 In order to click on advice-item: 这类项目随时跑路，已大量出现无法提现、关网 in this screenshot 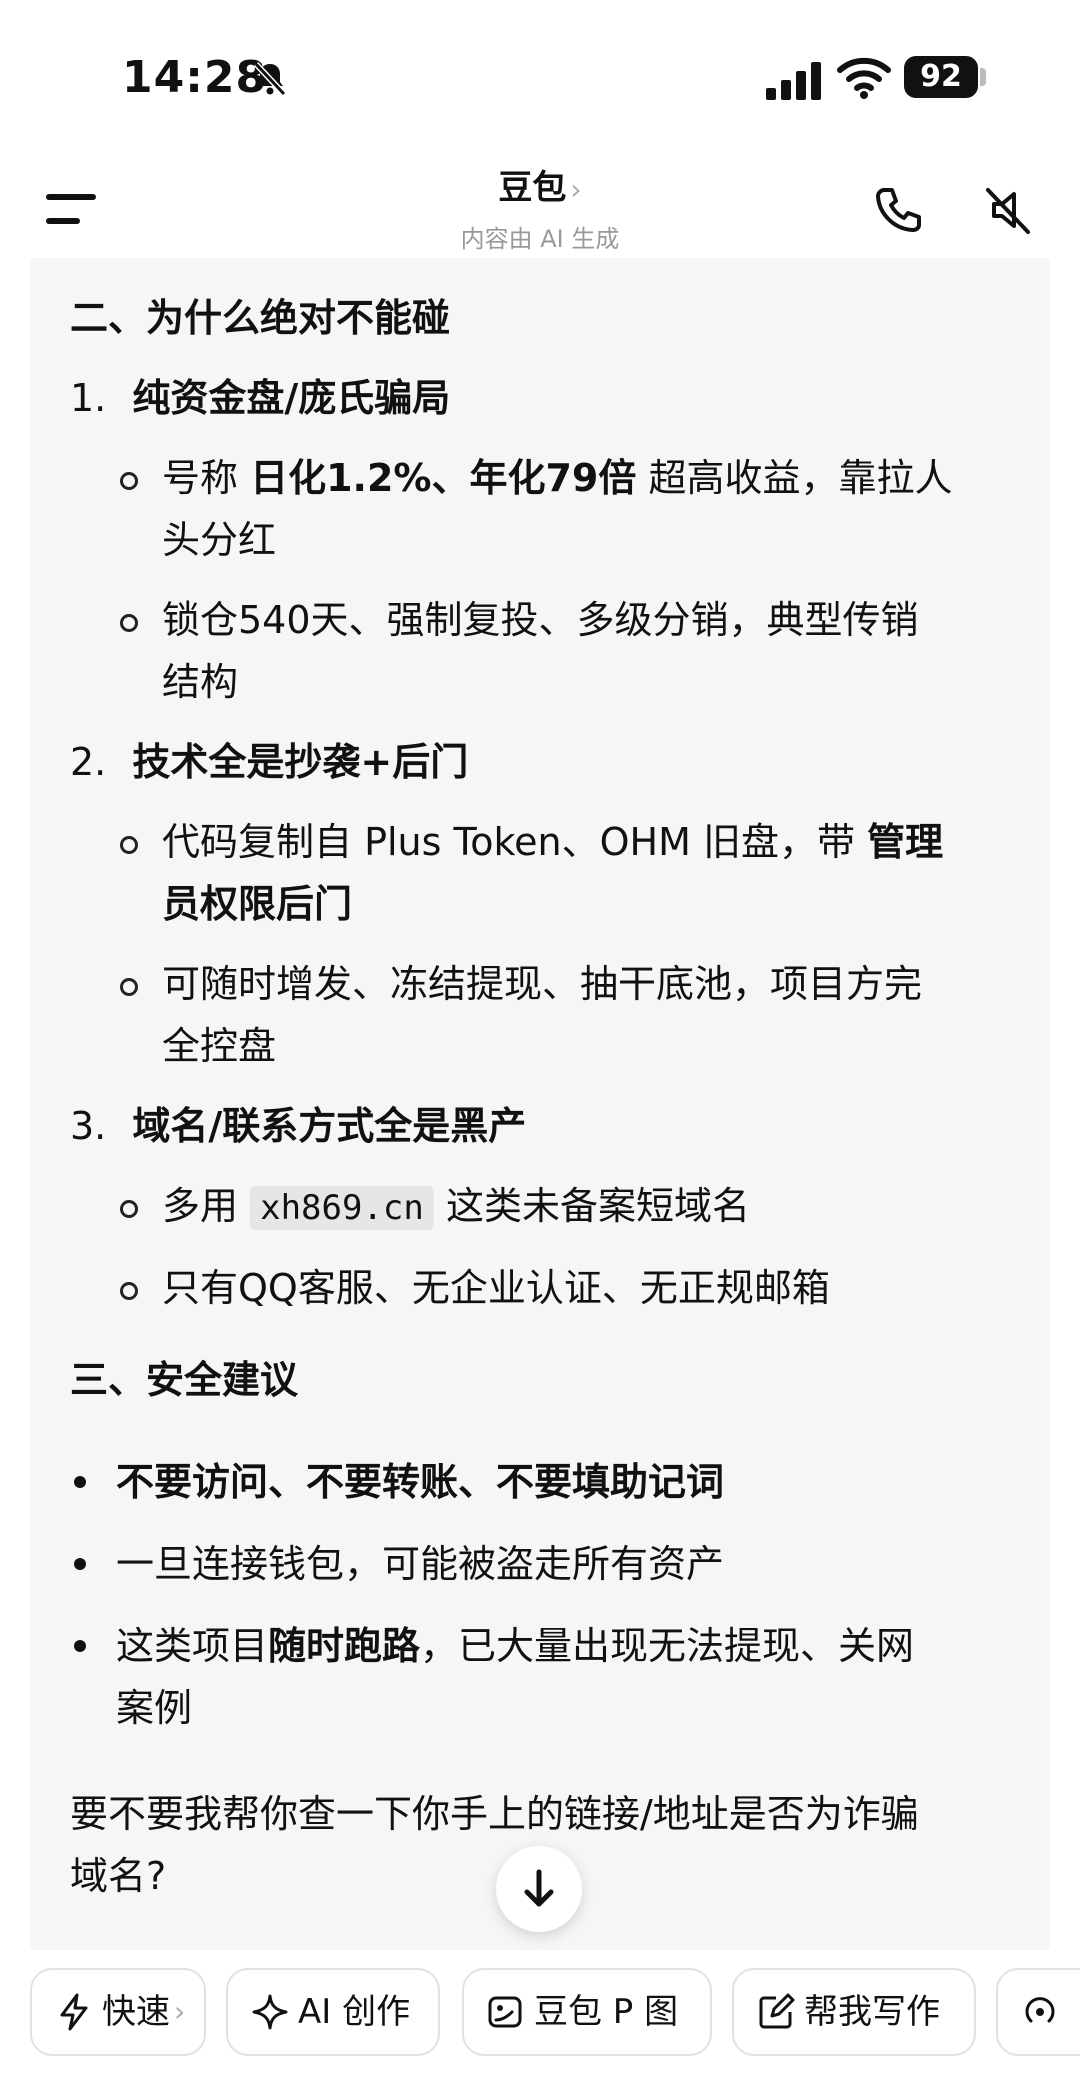, I will do `click(515, 1646)`.